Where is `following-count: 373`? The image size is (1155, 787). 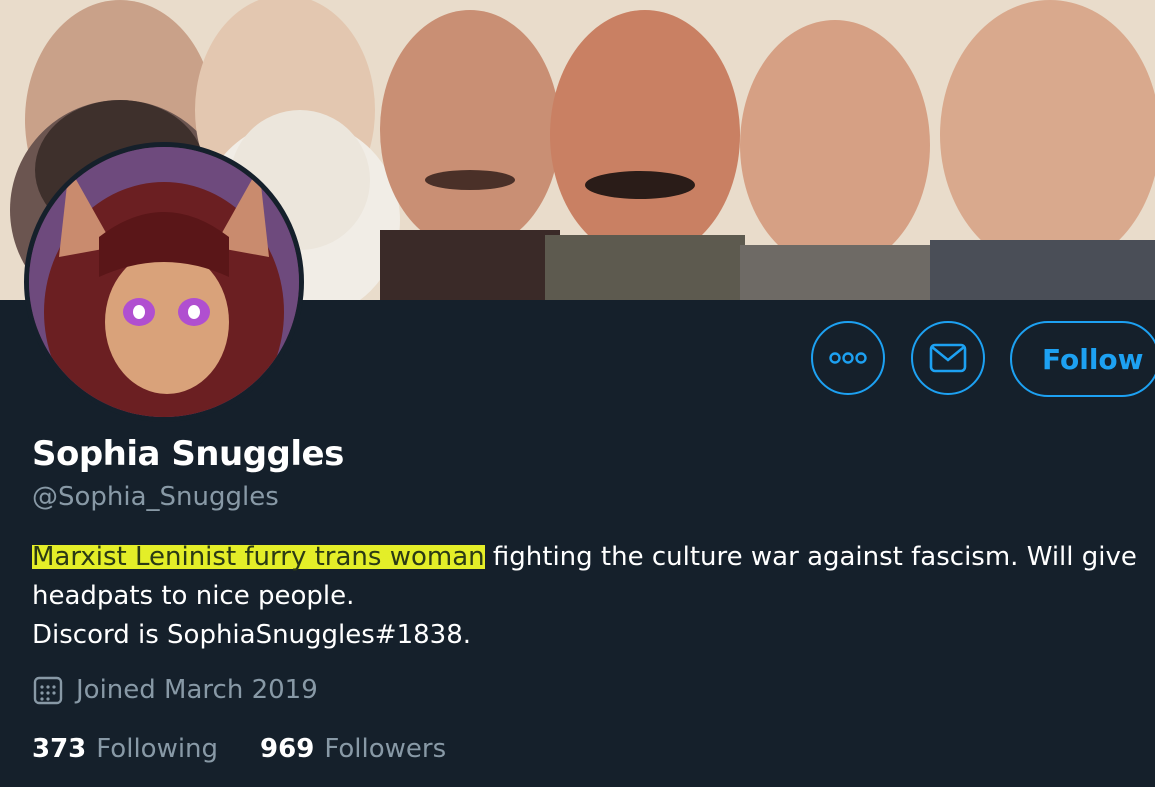
following-count: 373 is located at coordinates (59, 749).